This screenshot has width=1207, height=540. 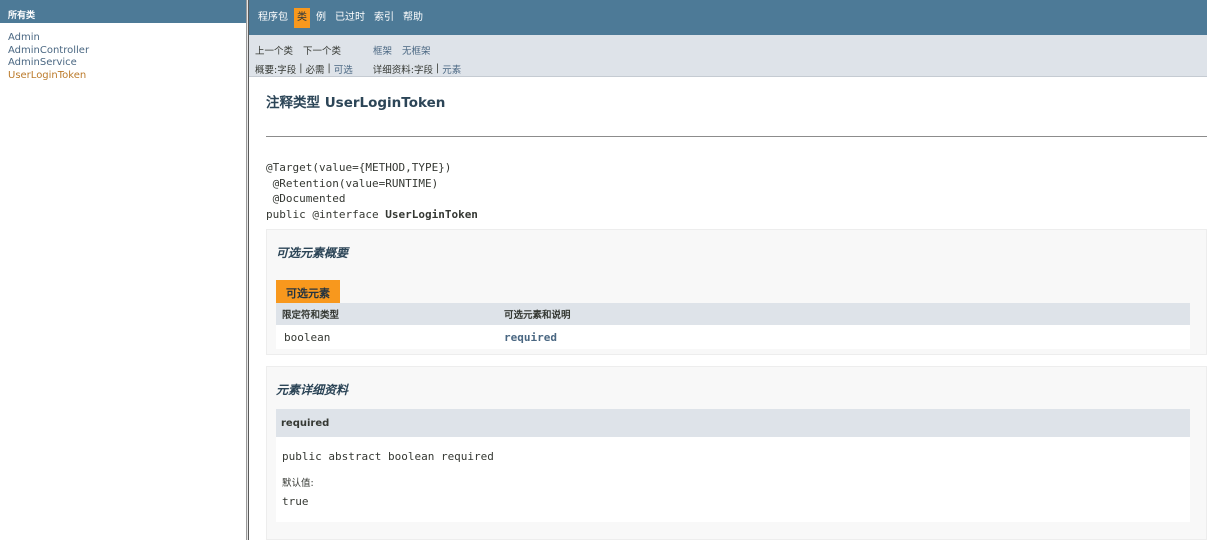 I want to click on class-link-admin: Admin, so click(x=24, y=37).